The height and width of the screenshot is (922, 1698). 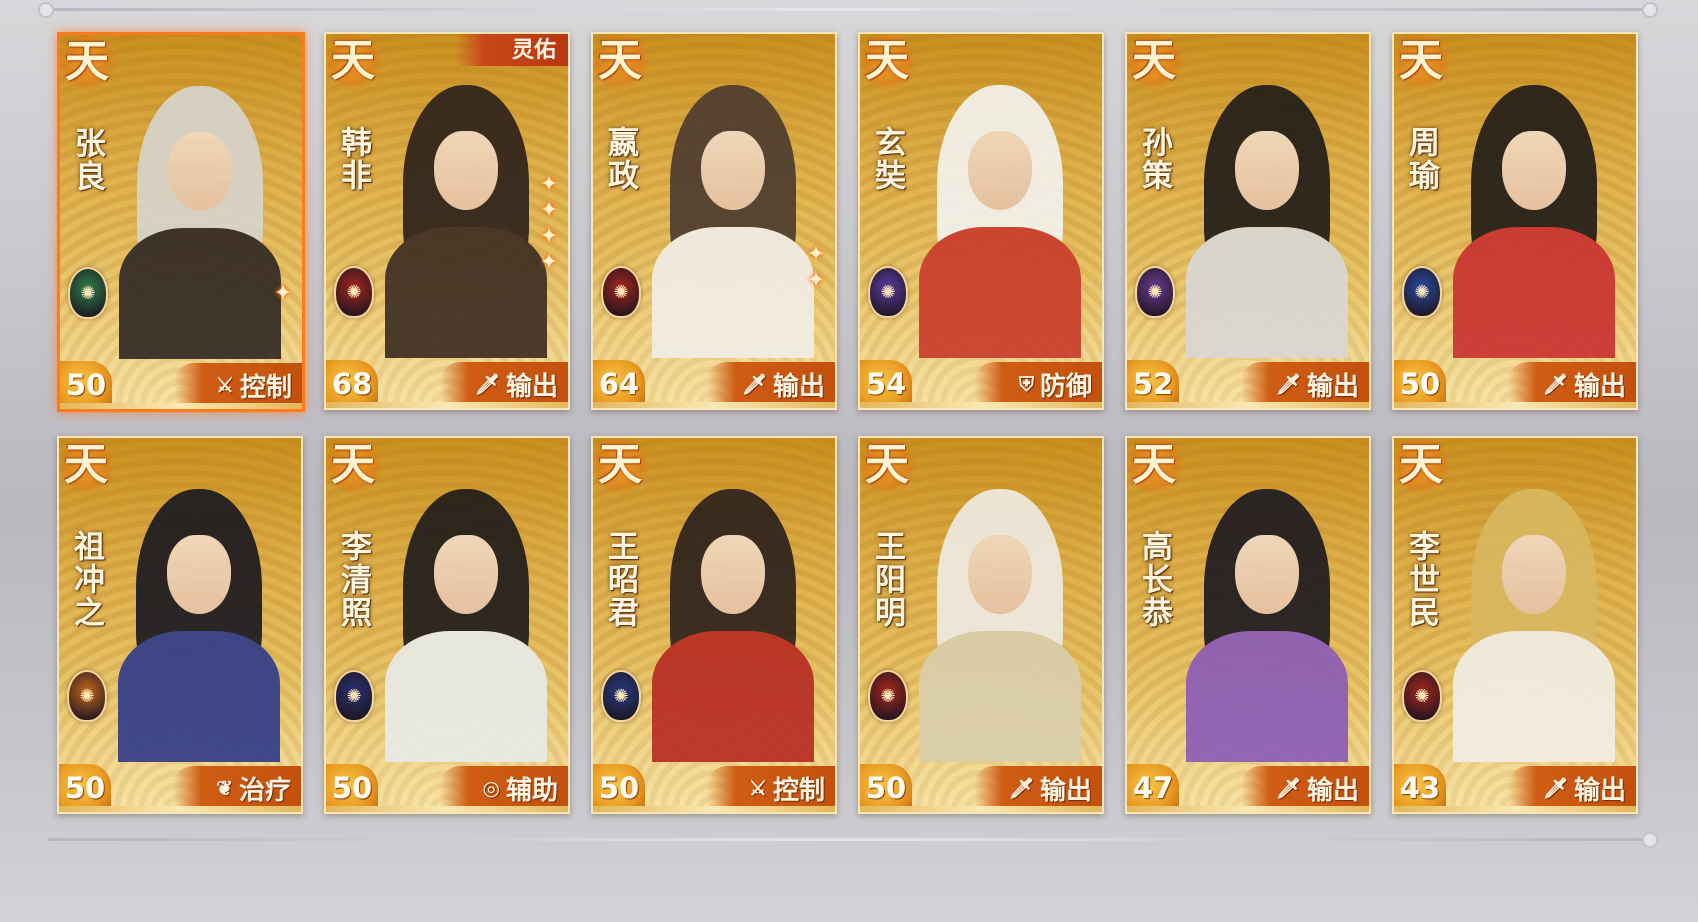 What do you see at coordinates (1065, 386) in the screenshot?
I see `role-label: 防御` at bounding box center [1065, 386].